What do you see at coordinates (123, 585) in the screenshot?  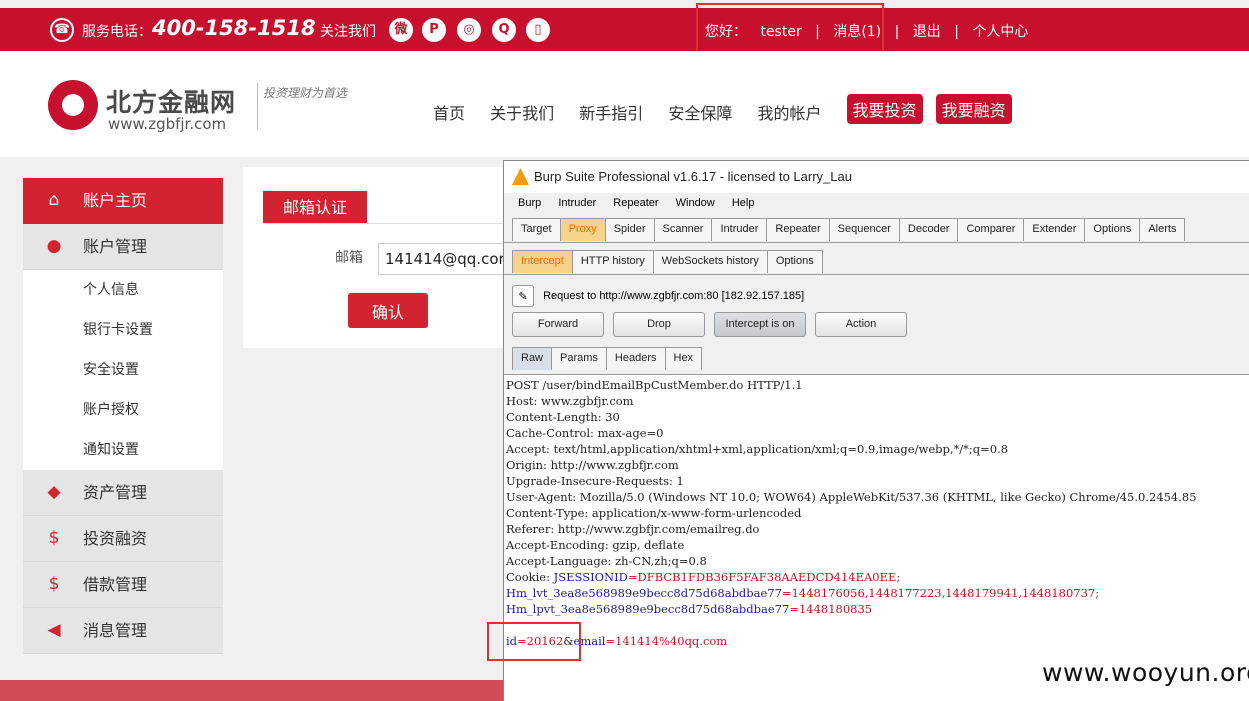 I see `sidebar-item-loans: $ 借款管理` at bounding box center [123, 585].